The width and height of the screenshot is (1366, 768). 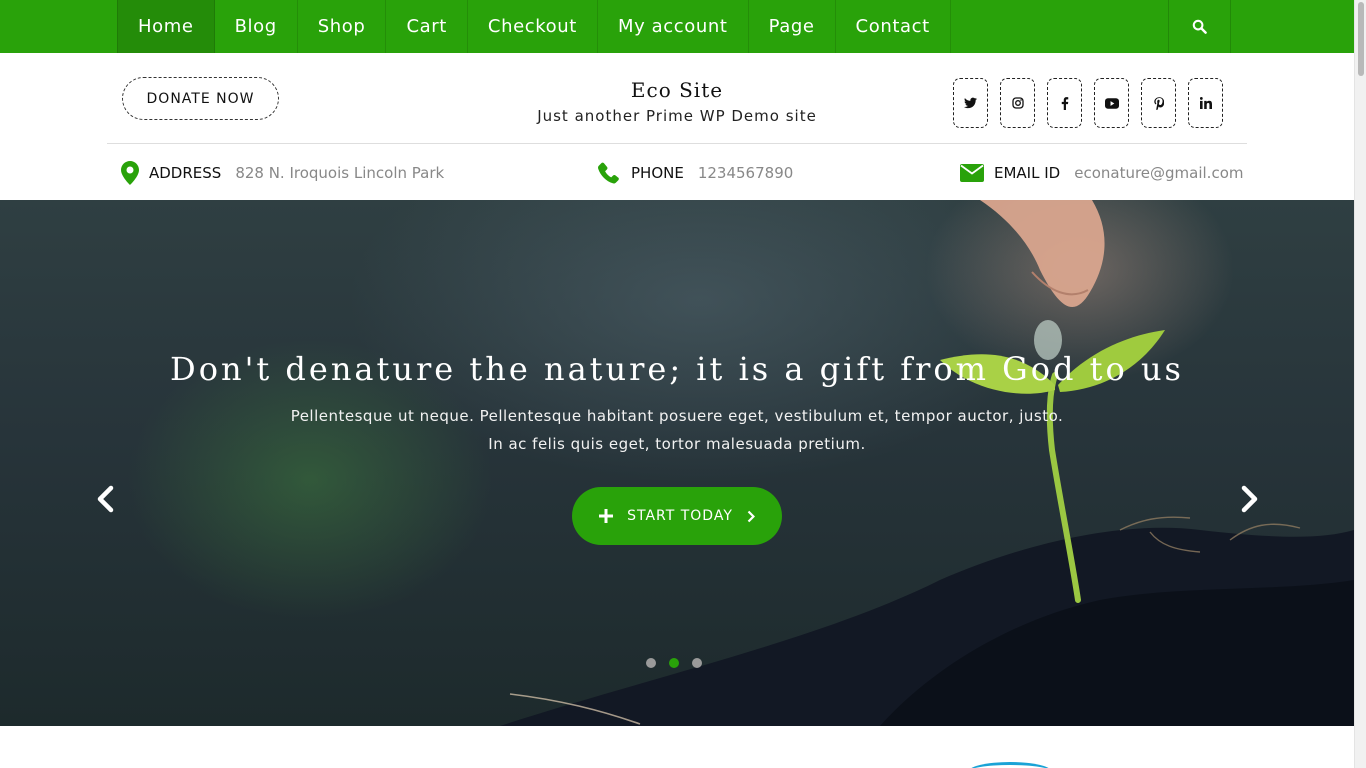 I want to click on instagram-link, so click(x=1017, y=103).